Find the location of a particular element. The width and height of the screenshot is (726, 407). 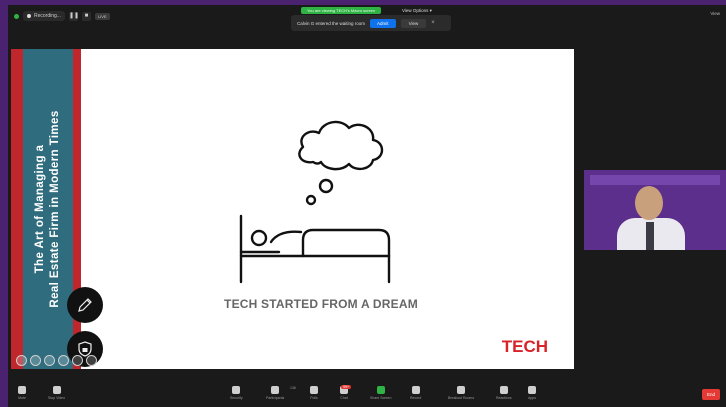

view-layout-button: View is located at coordinates (715, 13).